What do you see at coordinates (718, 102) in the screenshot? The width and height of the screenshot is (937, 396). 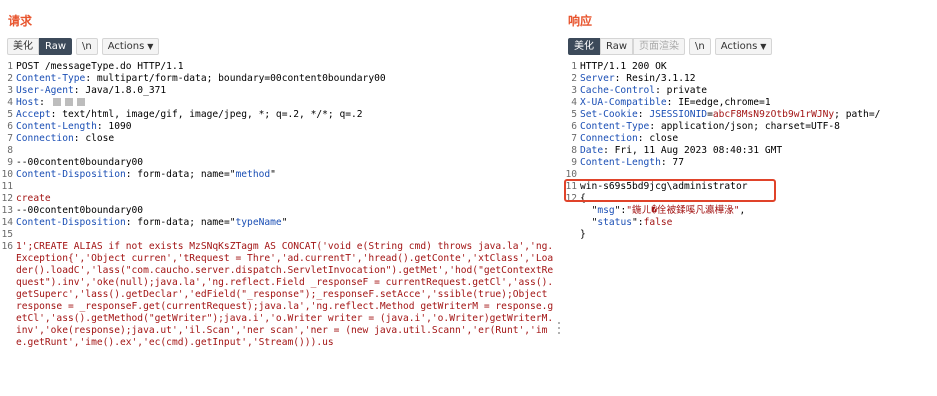 I see `code-token: : IE=edge,chrome=1` at bounding box center [718, 102].